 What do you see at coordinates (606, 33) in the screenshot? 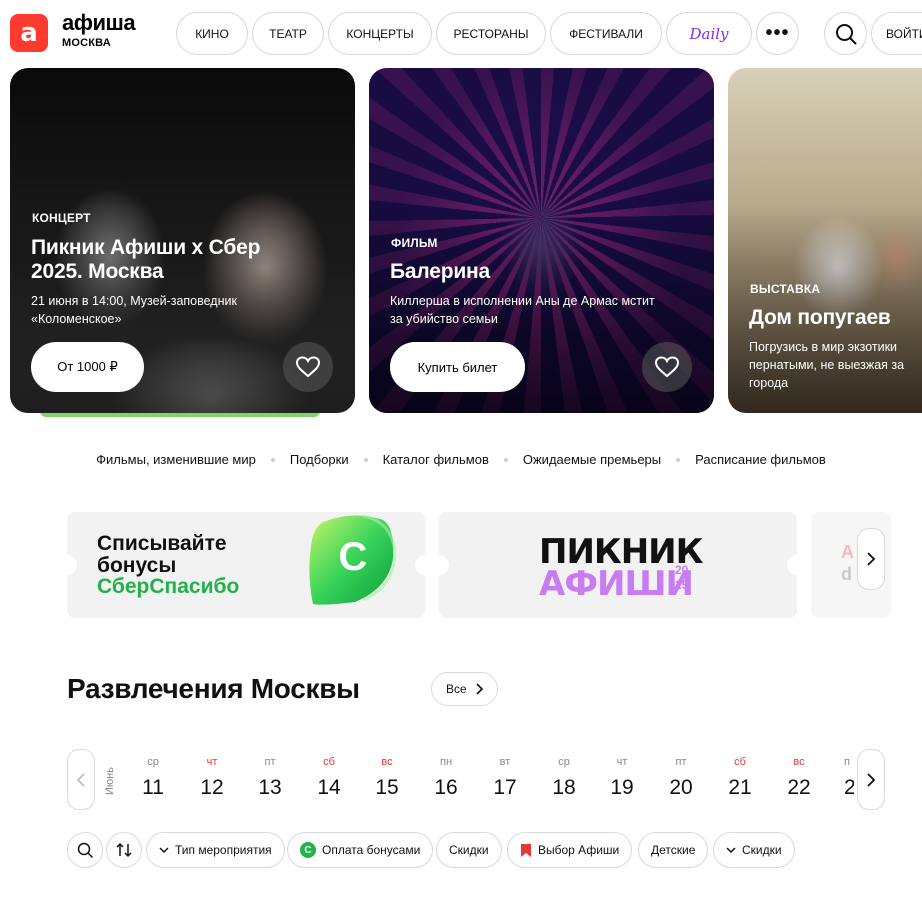
I see `nav-festivals: ФЕСТИВАЛИ` at bounding box center [606, 33].